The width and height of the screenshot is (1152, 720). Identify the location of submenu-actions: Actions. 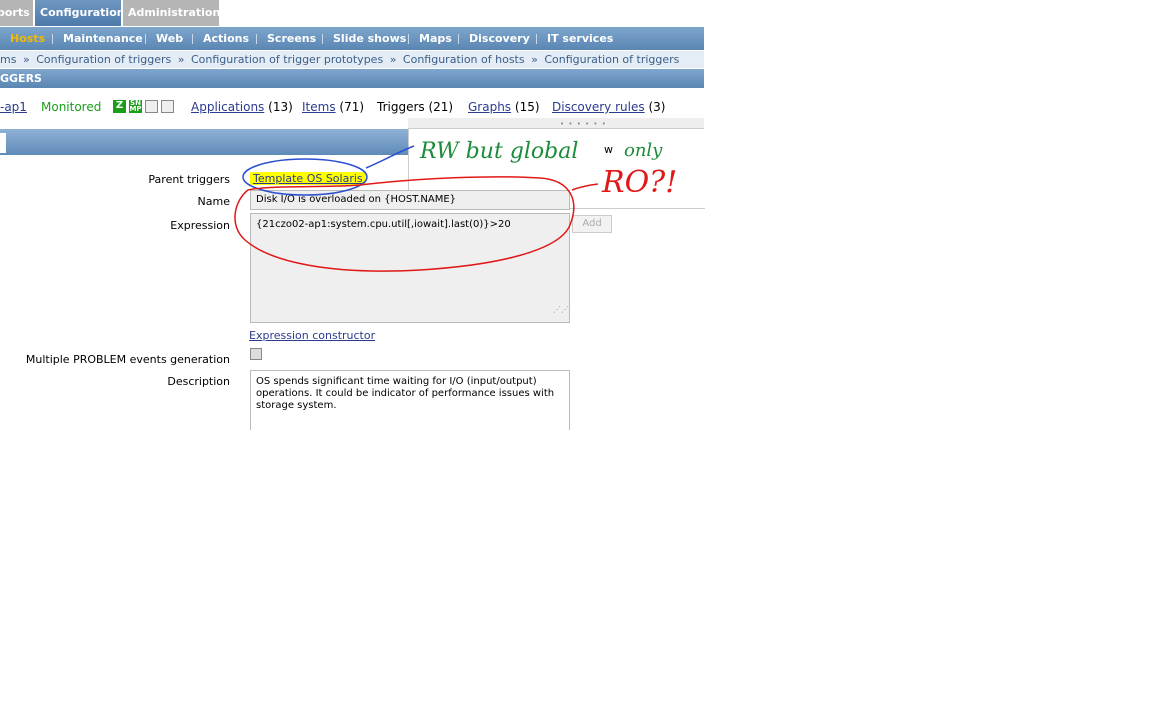
(226, 38).